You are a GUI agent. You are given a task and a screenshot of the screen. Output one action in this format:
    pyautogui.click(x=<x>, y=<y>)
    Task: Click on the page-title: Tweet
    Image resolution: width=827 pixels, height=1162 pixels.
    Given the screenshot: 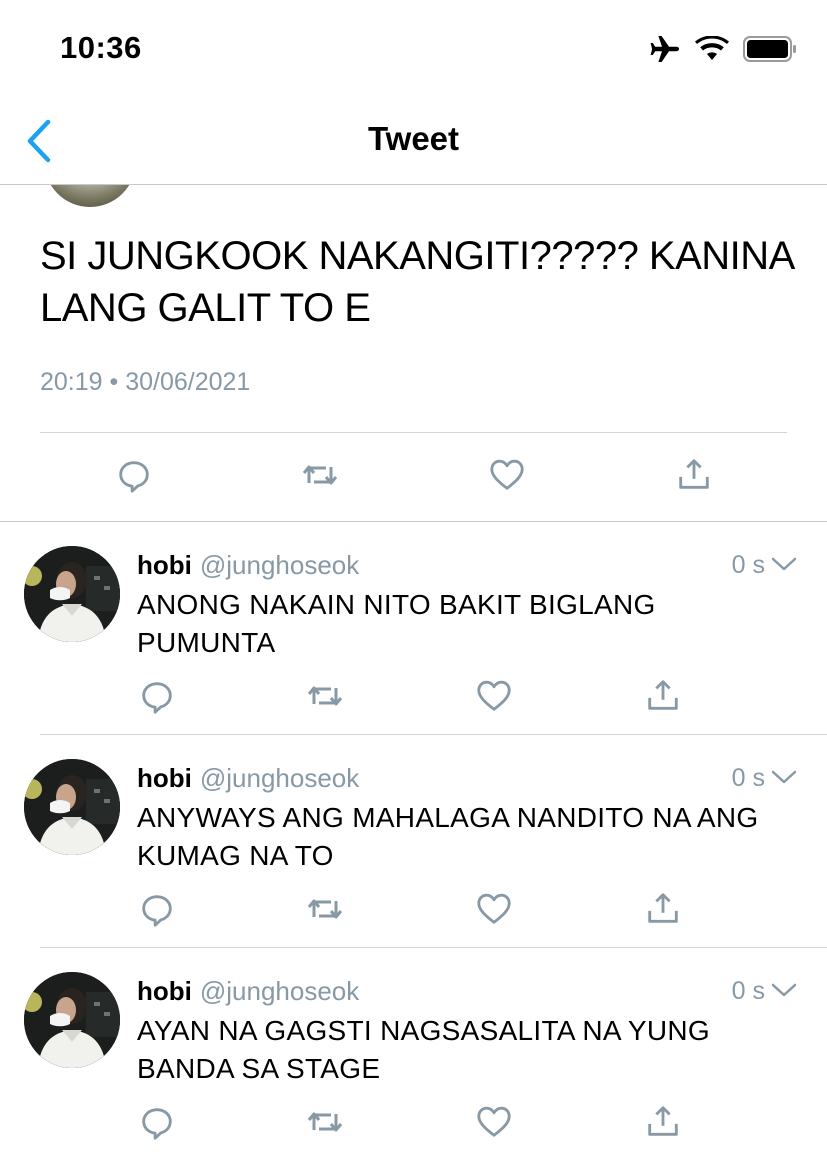 What is the action you would take?
    pyautogui.click(x=413, y=138)
    